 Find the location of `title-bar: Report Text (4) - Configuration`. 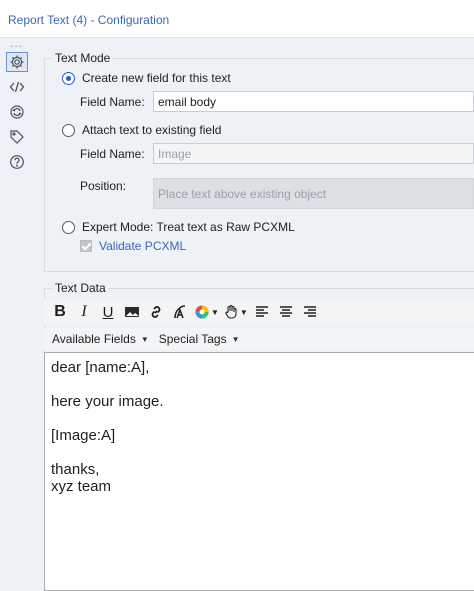

title-bar: Report Text (4) - Configuration is located at coordinates (237, 19).